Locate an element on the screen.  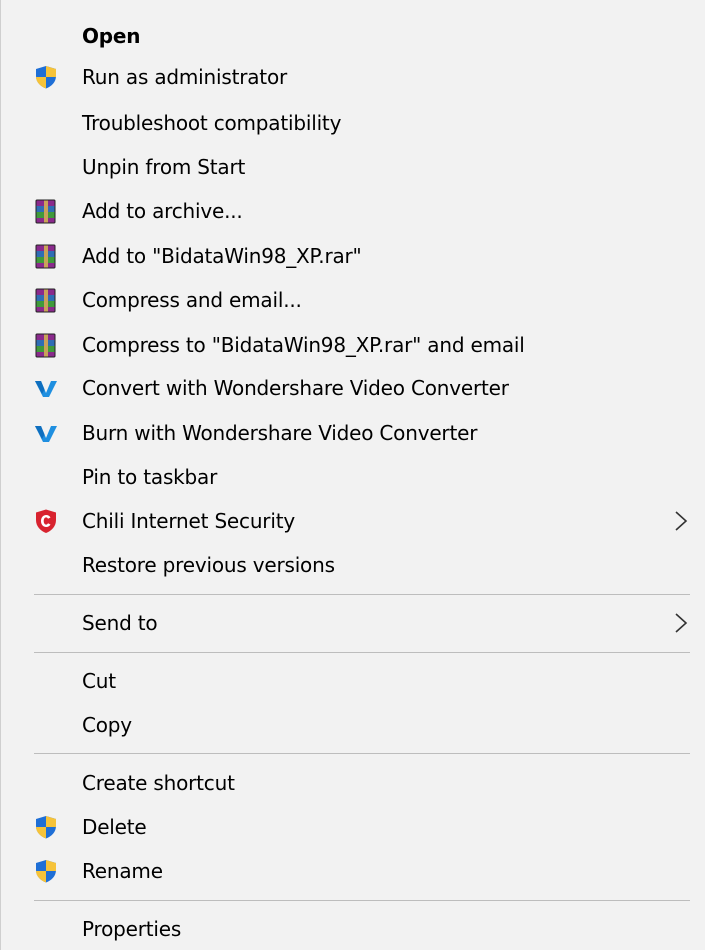
menu-item-chili-internet-security: Chili Internet Security is located at coordinates (353, 521).